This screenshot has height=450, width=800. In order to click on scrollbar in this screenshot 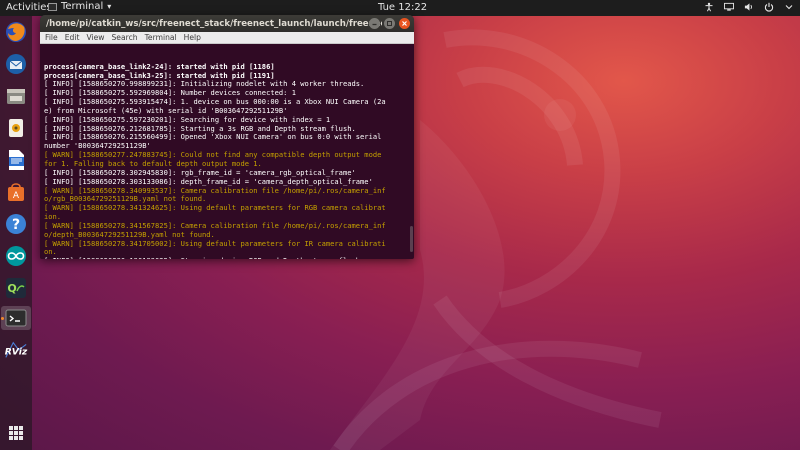, I will do `click(411, 151)`.